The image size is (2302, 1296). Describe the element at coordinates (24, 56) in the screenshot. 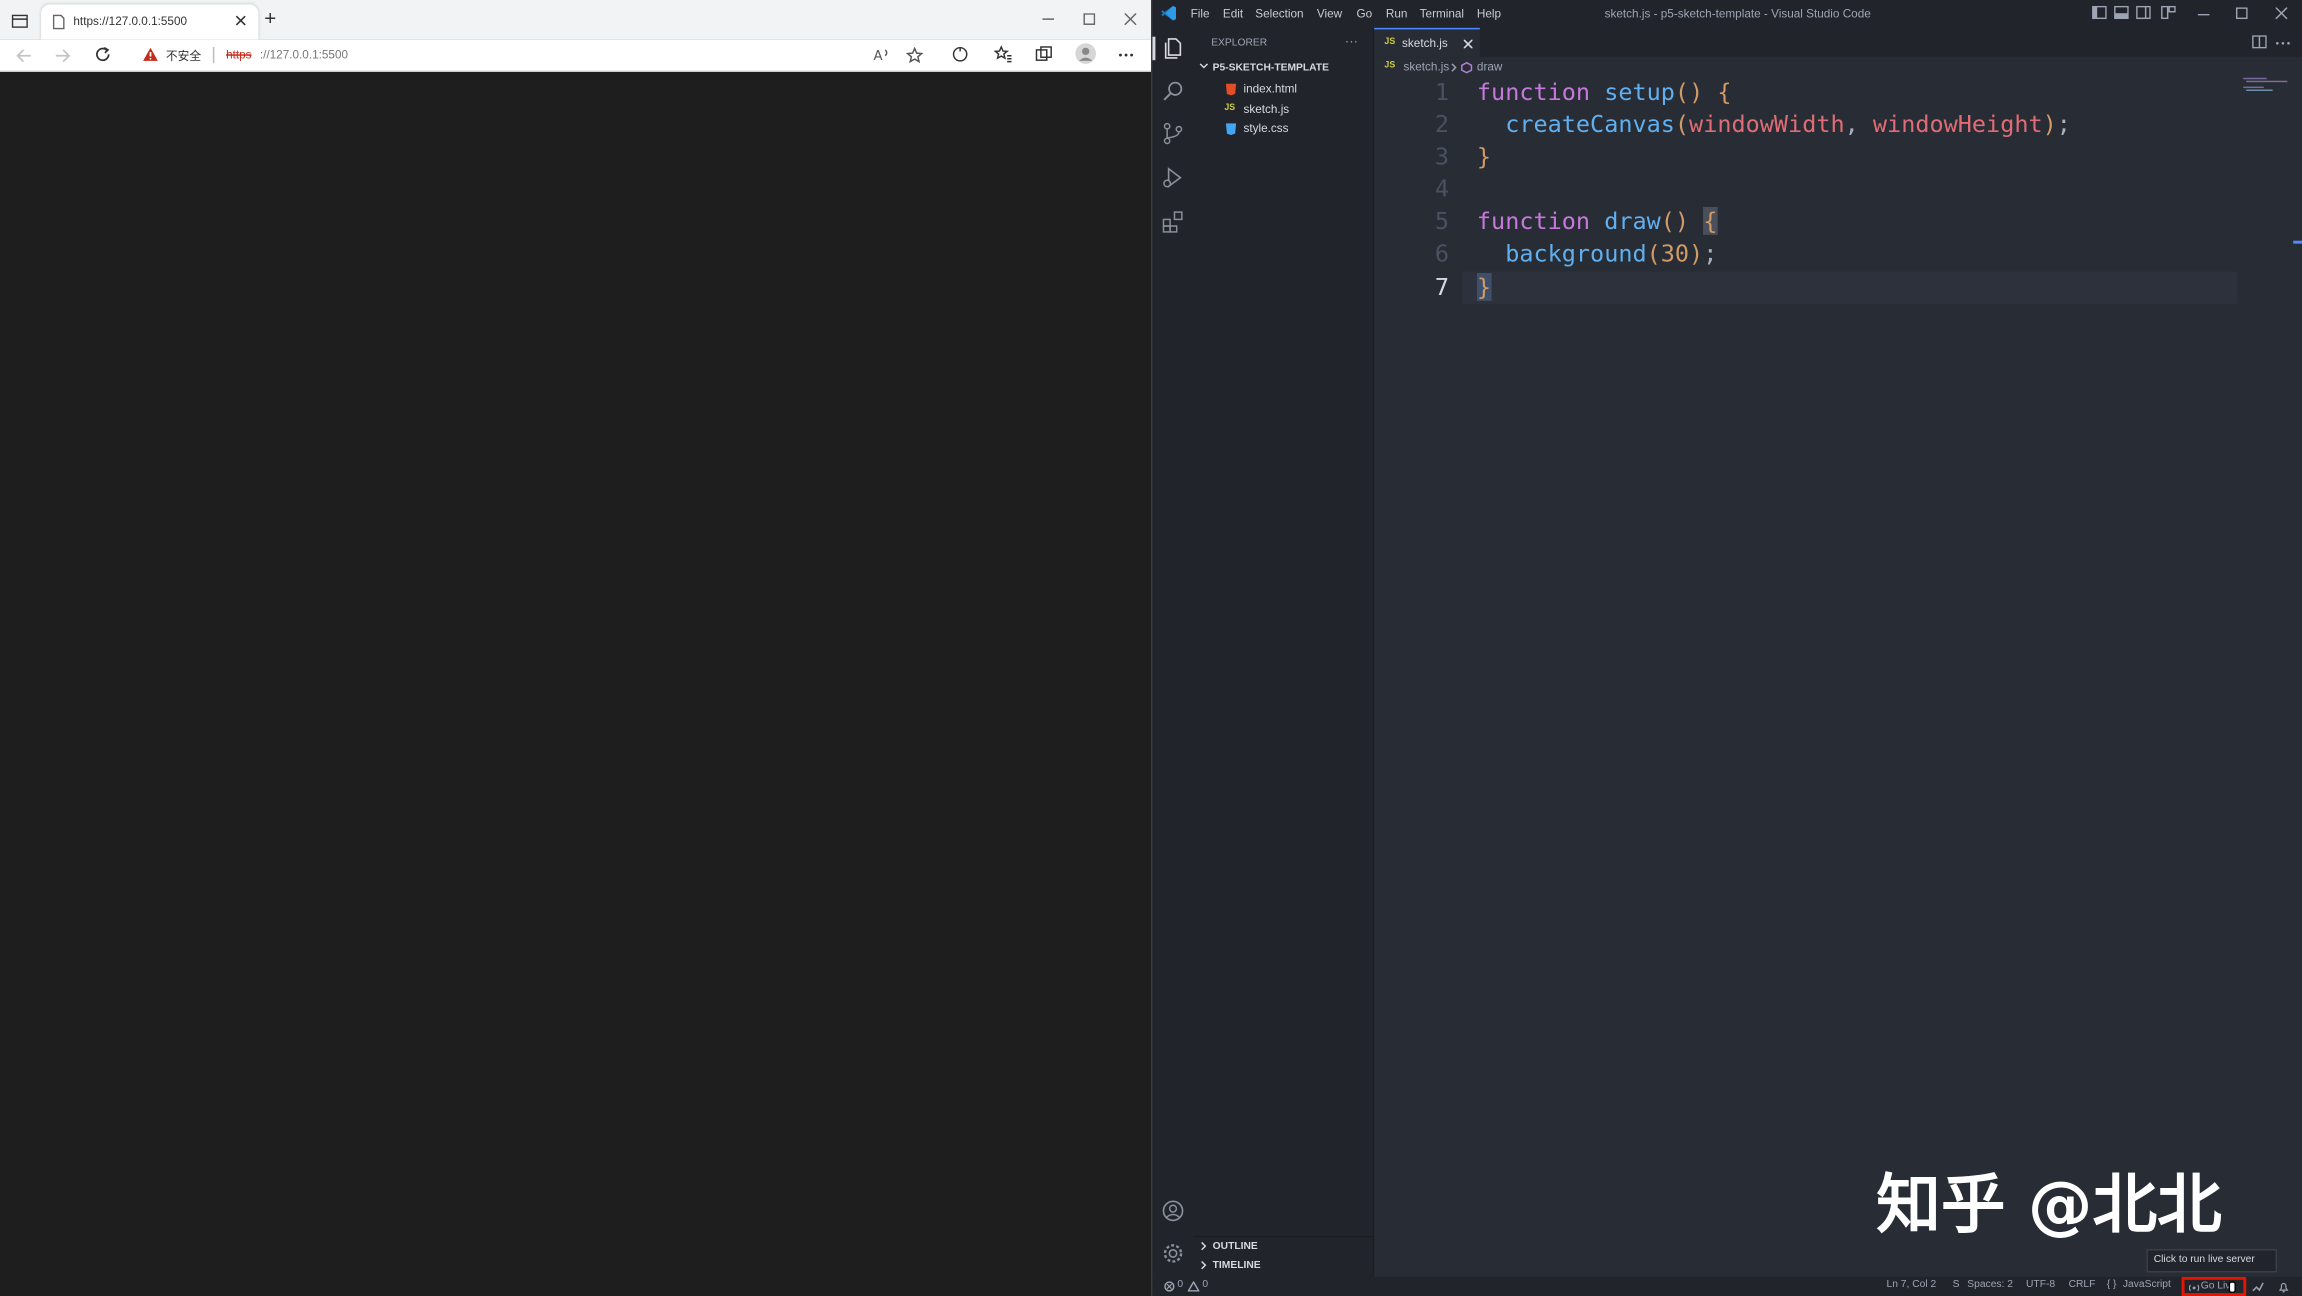

I see `back-icon` at that location.